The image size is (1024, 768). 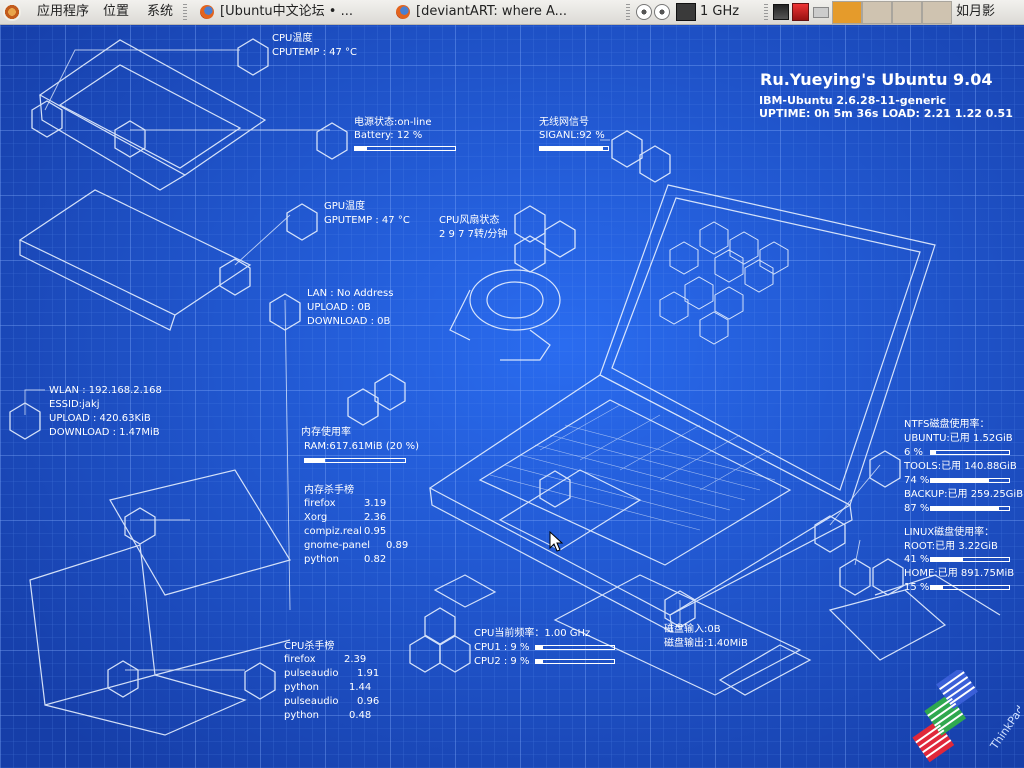 I want to click on list-item: firefox 2.39, so click(x=325, y=659).